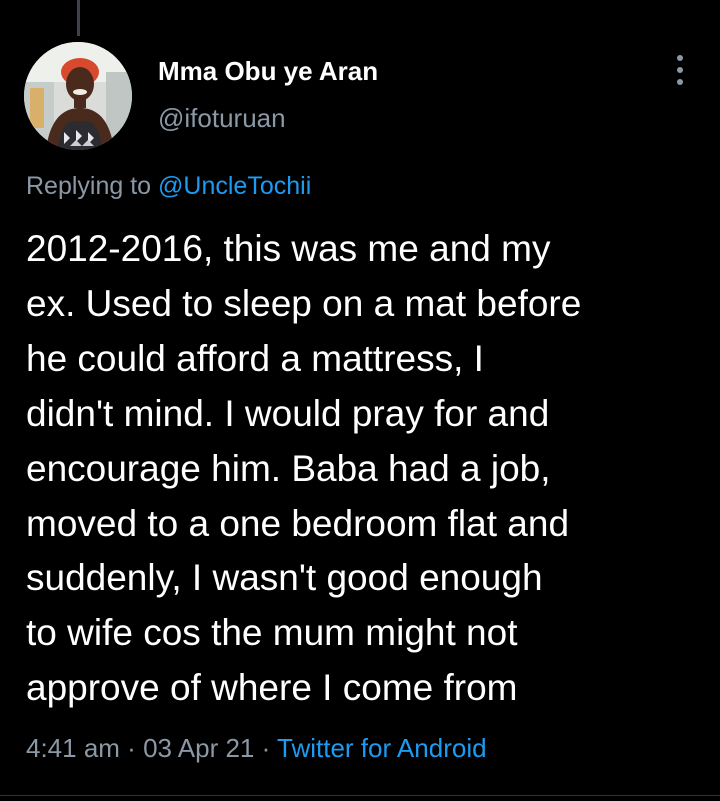 The width and height of the screenshot is (720, 801). I want to click on replying-to-line: Replying to @UncleTochii, so click(168, 186).